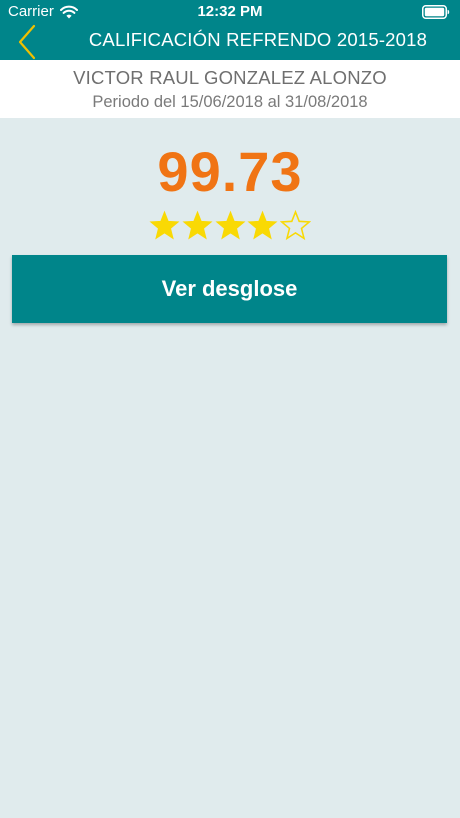 Image resolution: width=460 pixels, height=818 pixels. I want to click on star-empty-icon, so click(295, 225).